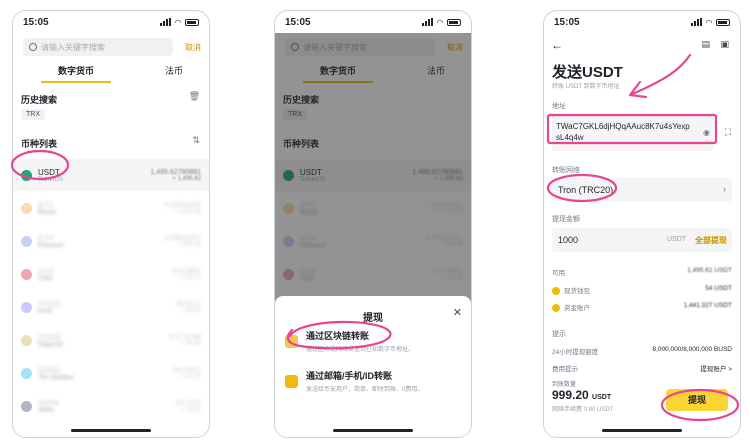  I want to click on option-onchain: 通过区块链转账通过区块链网络发送到已知数字币地址。, so click(373, 341).